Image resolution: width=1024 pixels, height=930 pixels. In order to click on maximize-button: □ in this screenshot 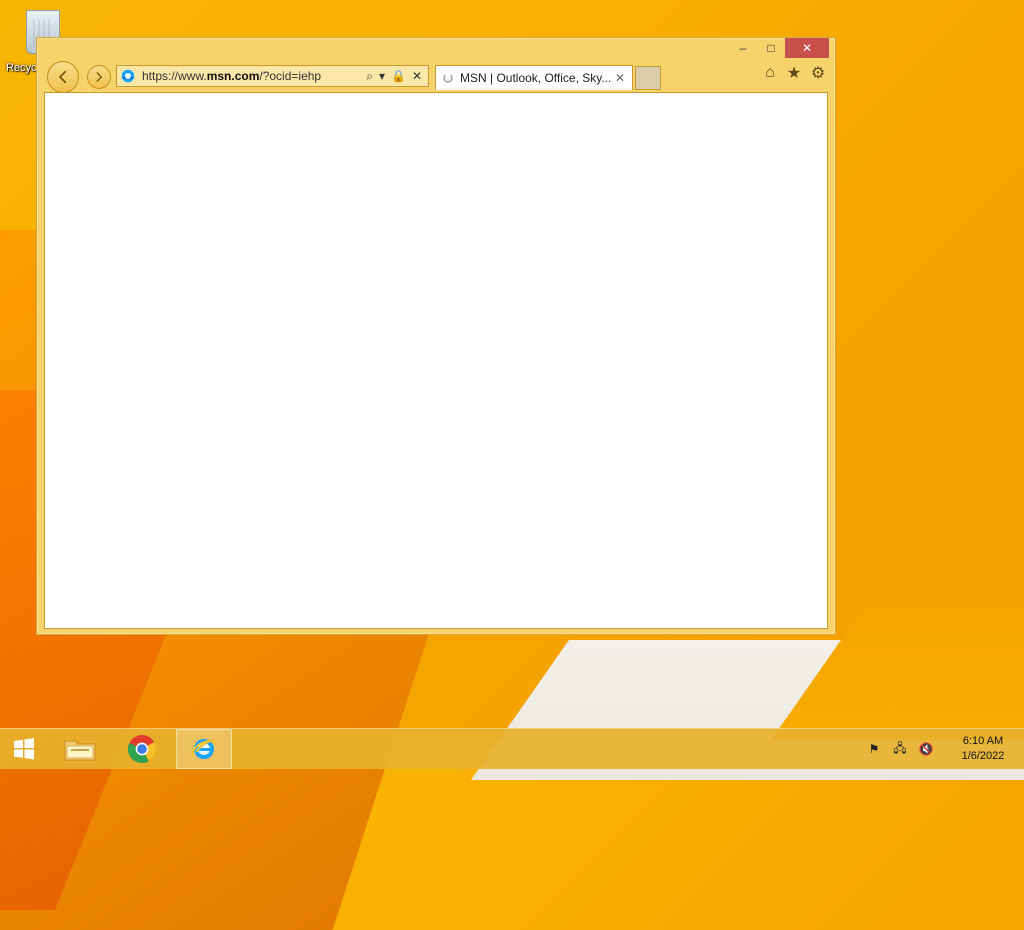, I will do `click(771, 48)`.